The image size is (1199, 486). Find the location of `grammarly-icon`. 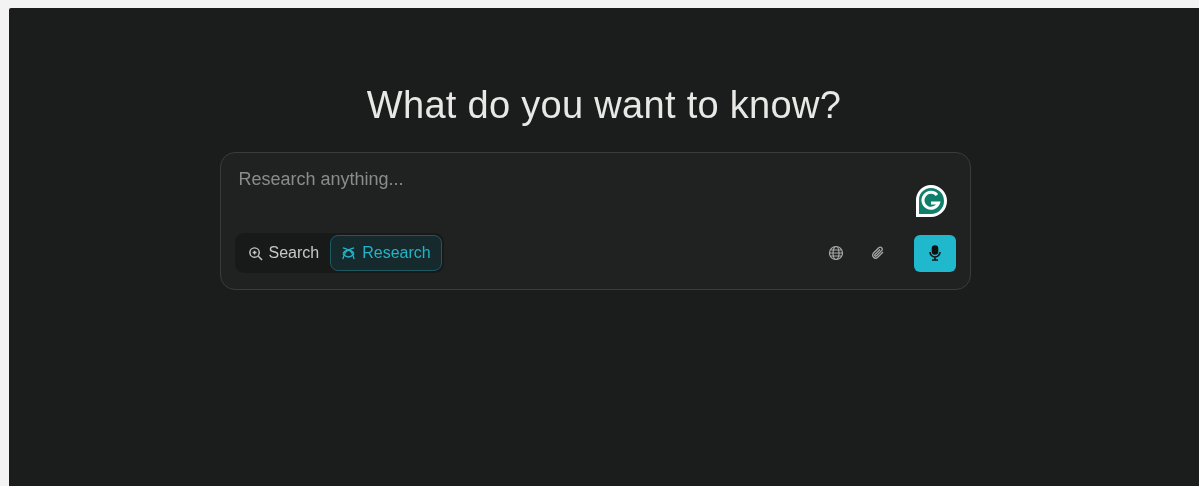

grammarly-icon is located at coordinates (930, 201).